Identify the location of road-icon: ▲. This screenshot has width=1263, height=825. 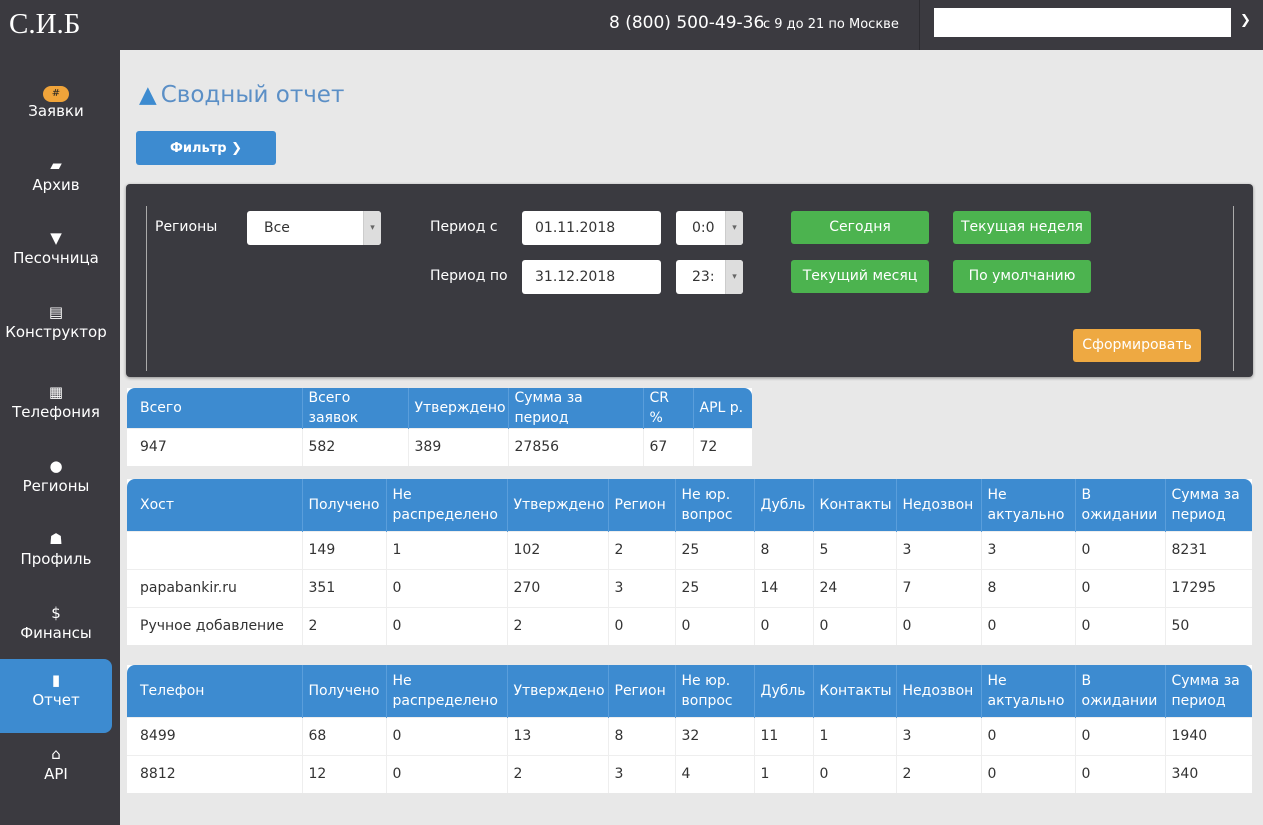
(148, 95).